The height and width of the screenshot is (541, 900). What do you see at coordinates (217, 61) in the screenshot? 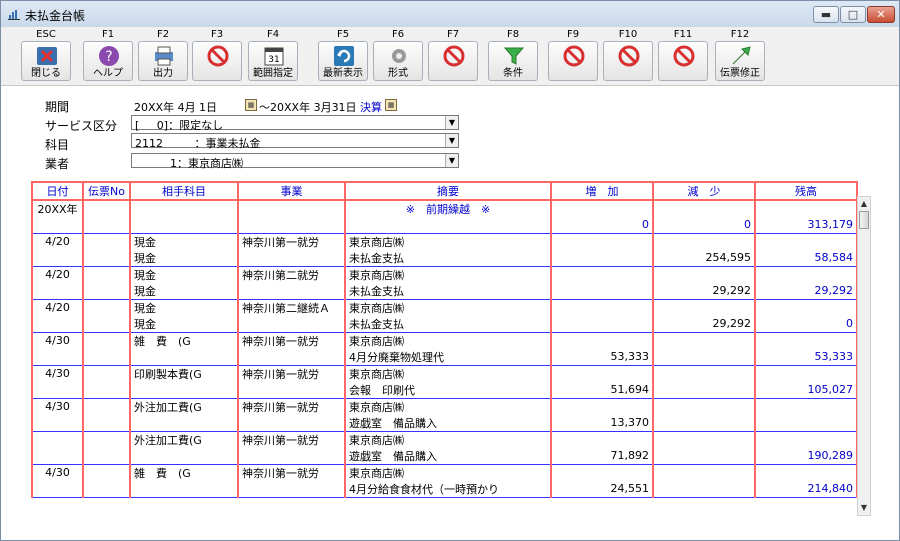
I see `toolbar-button-f3` at bounding box center [217, 61].